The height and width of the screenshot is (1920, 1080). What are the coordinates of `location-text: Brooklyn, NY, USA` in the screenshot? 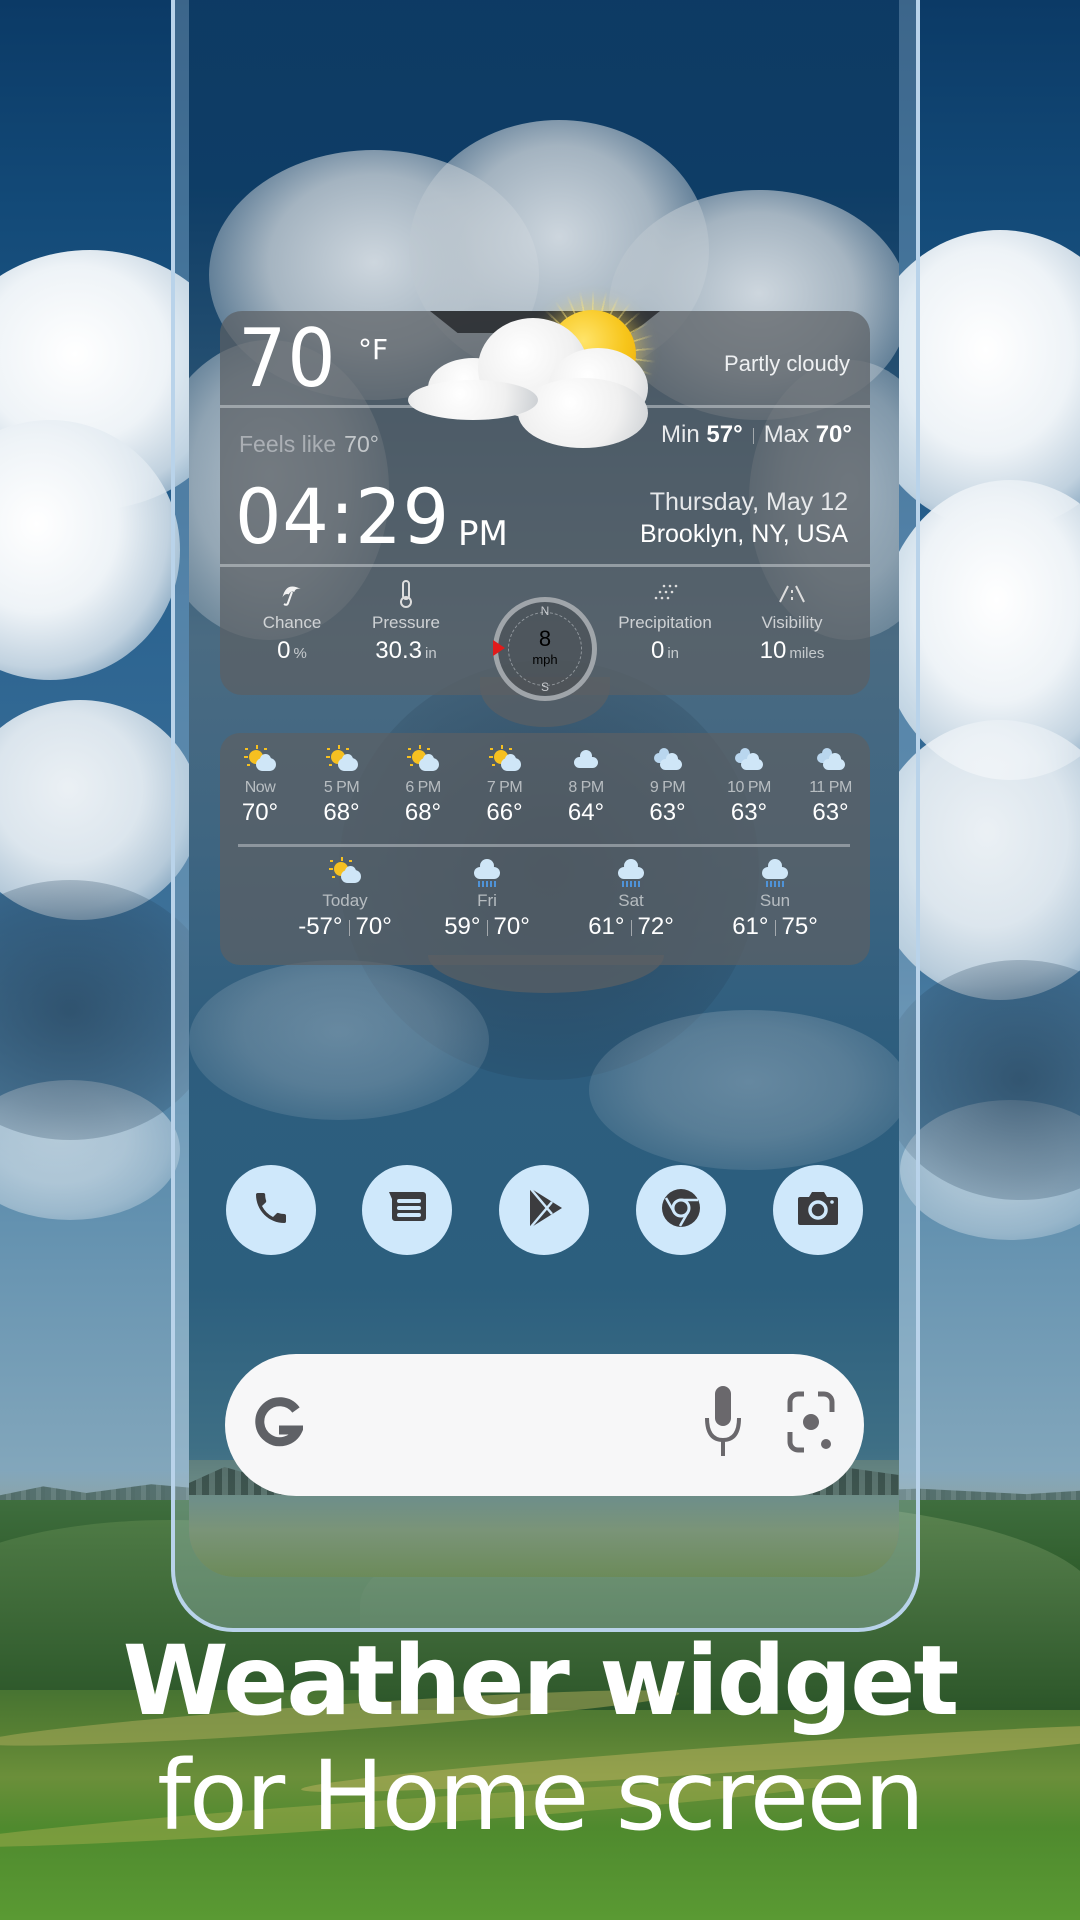 It's located at (744, 534).